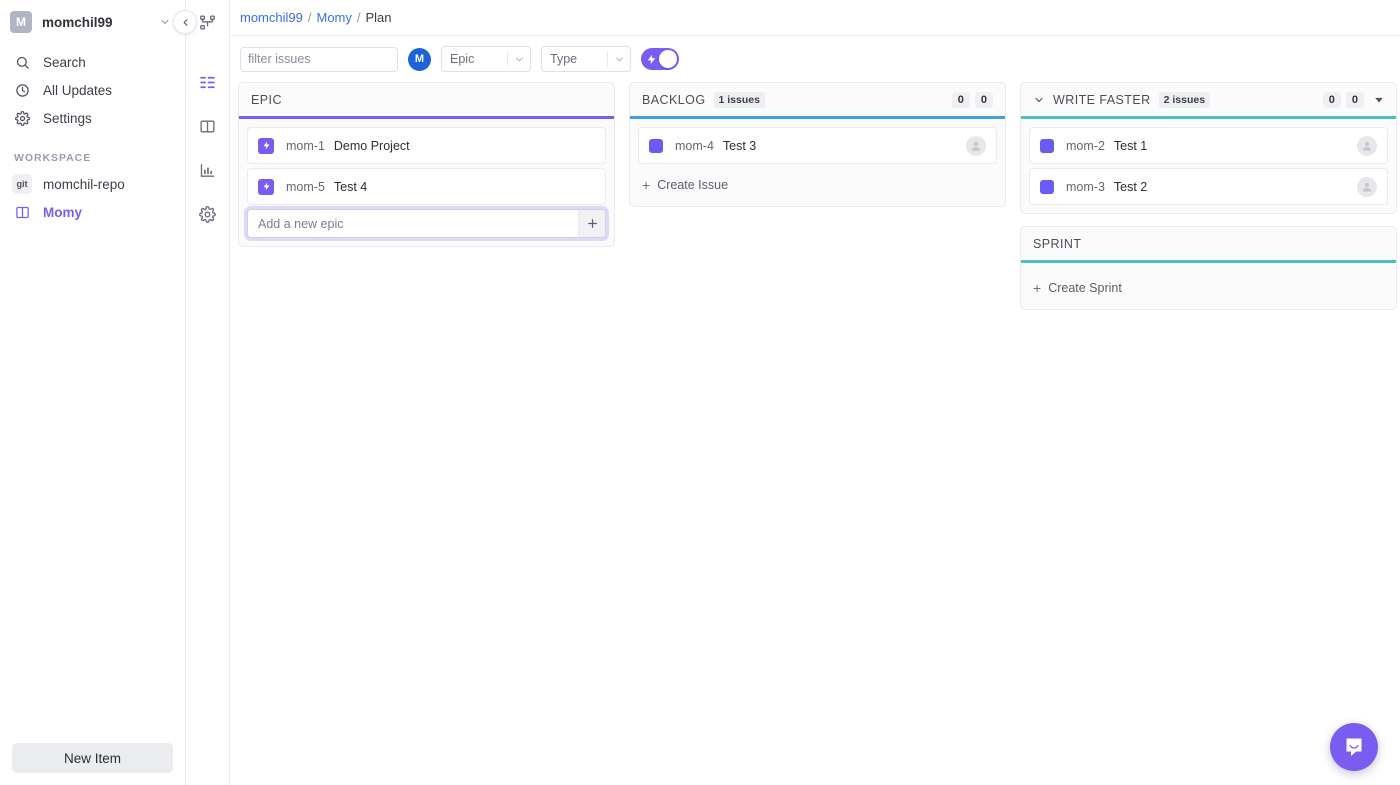 The width and height of the screenshot is (1400, 785). I want to click on breadcrumb-current-page: Plan, so click(378, 17).